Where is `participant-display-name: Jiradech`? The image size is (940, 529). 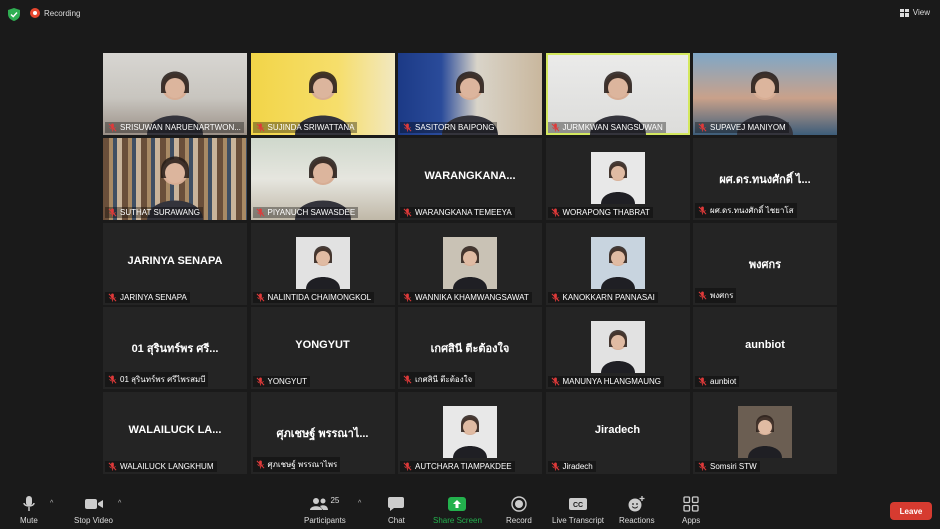 participant-display-name: Jiradech is located at coordinates (617, 430).